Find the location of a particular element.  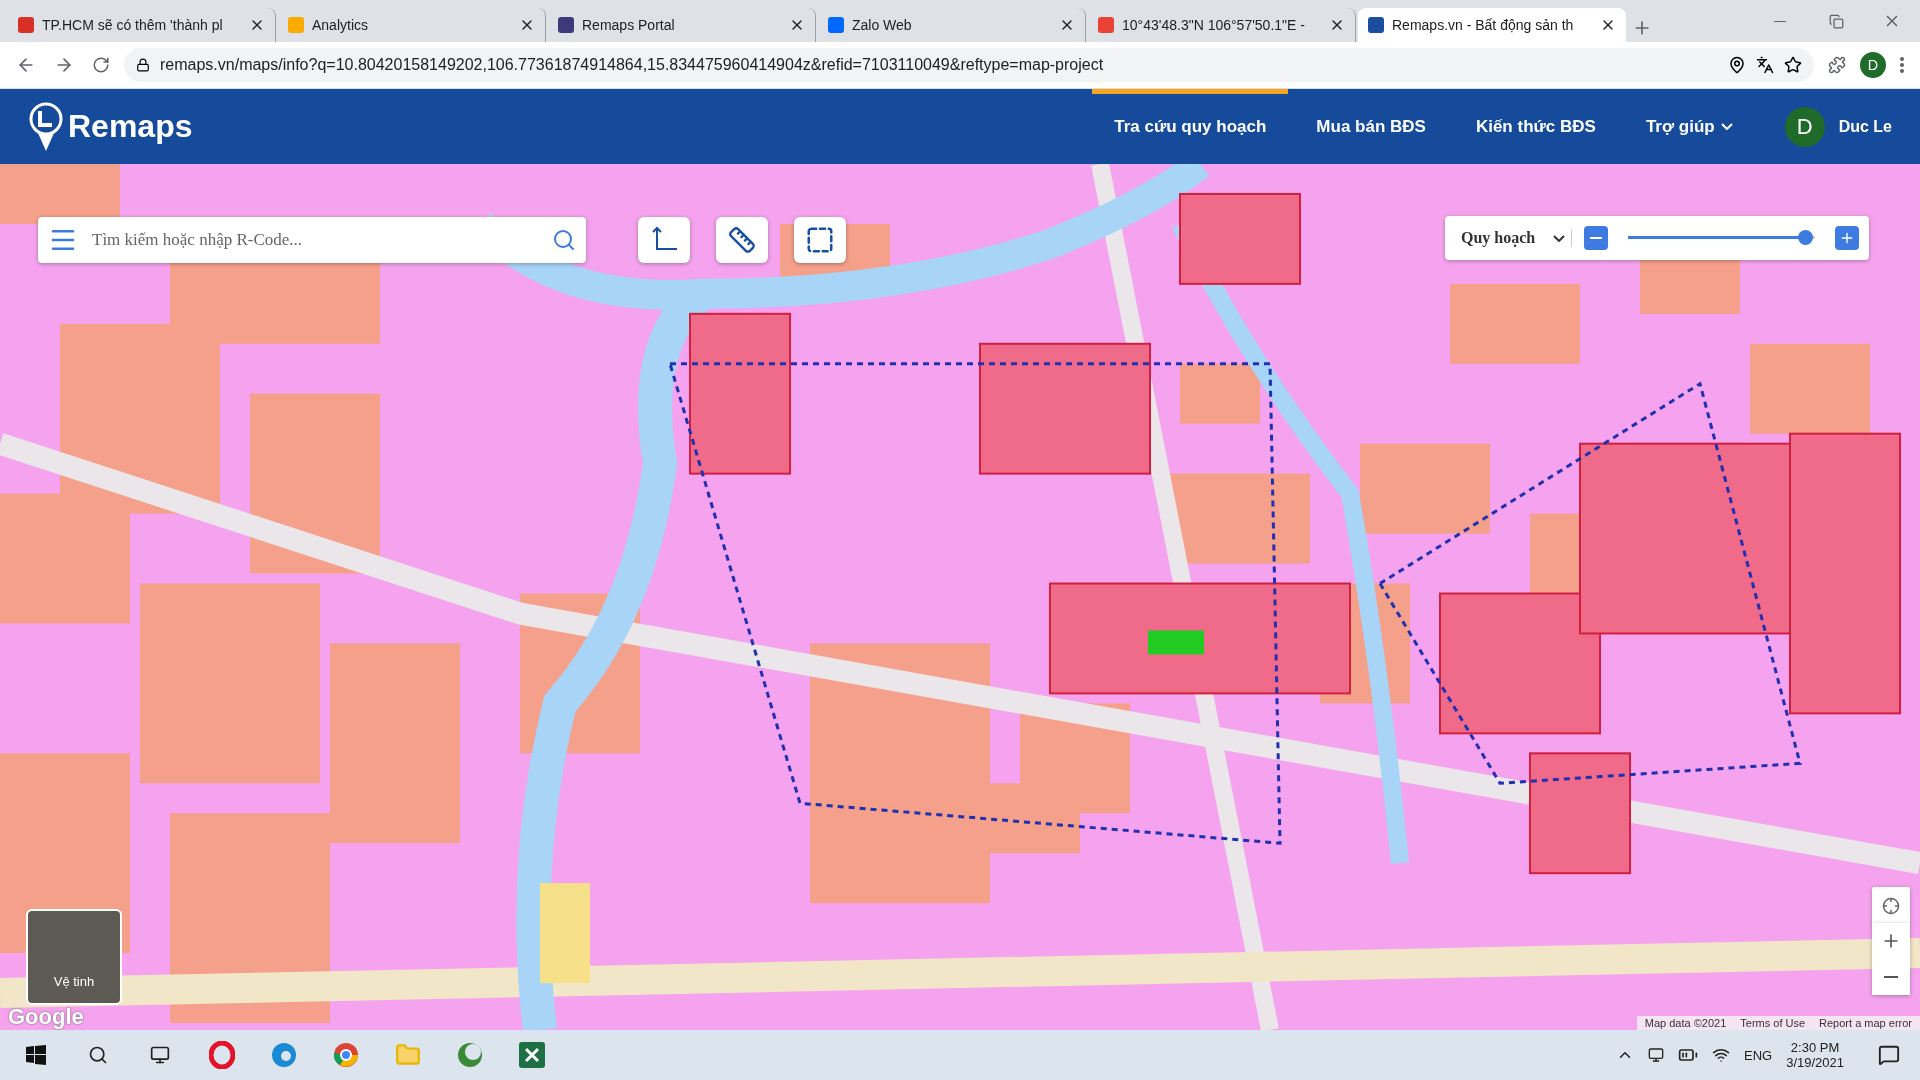

user-avatar: D is located at coordinates (1804, 126).